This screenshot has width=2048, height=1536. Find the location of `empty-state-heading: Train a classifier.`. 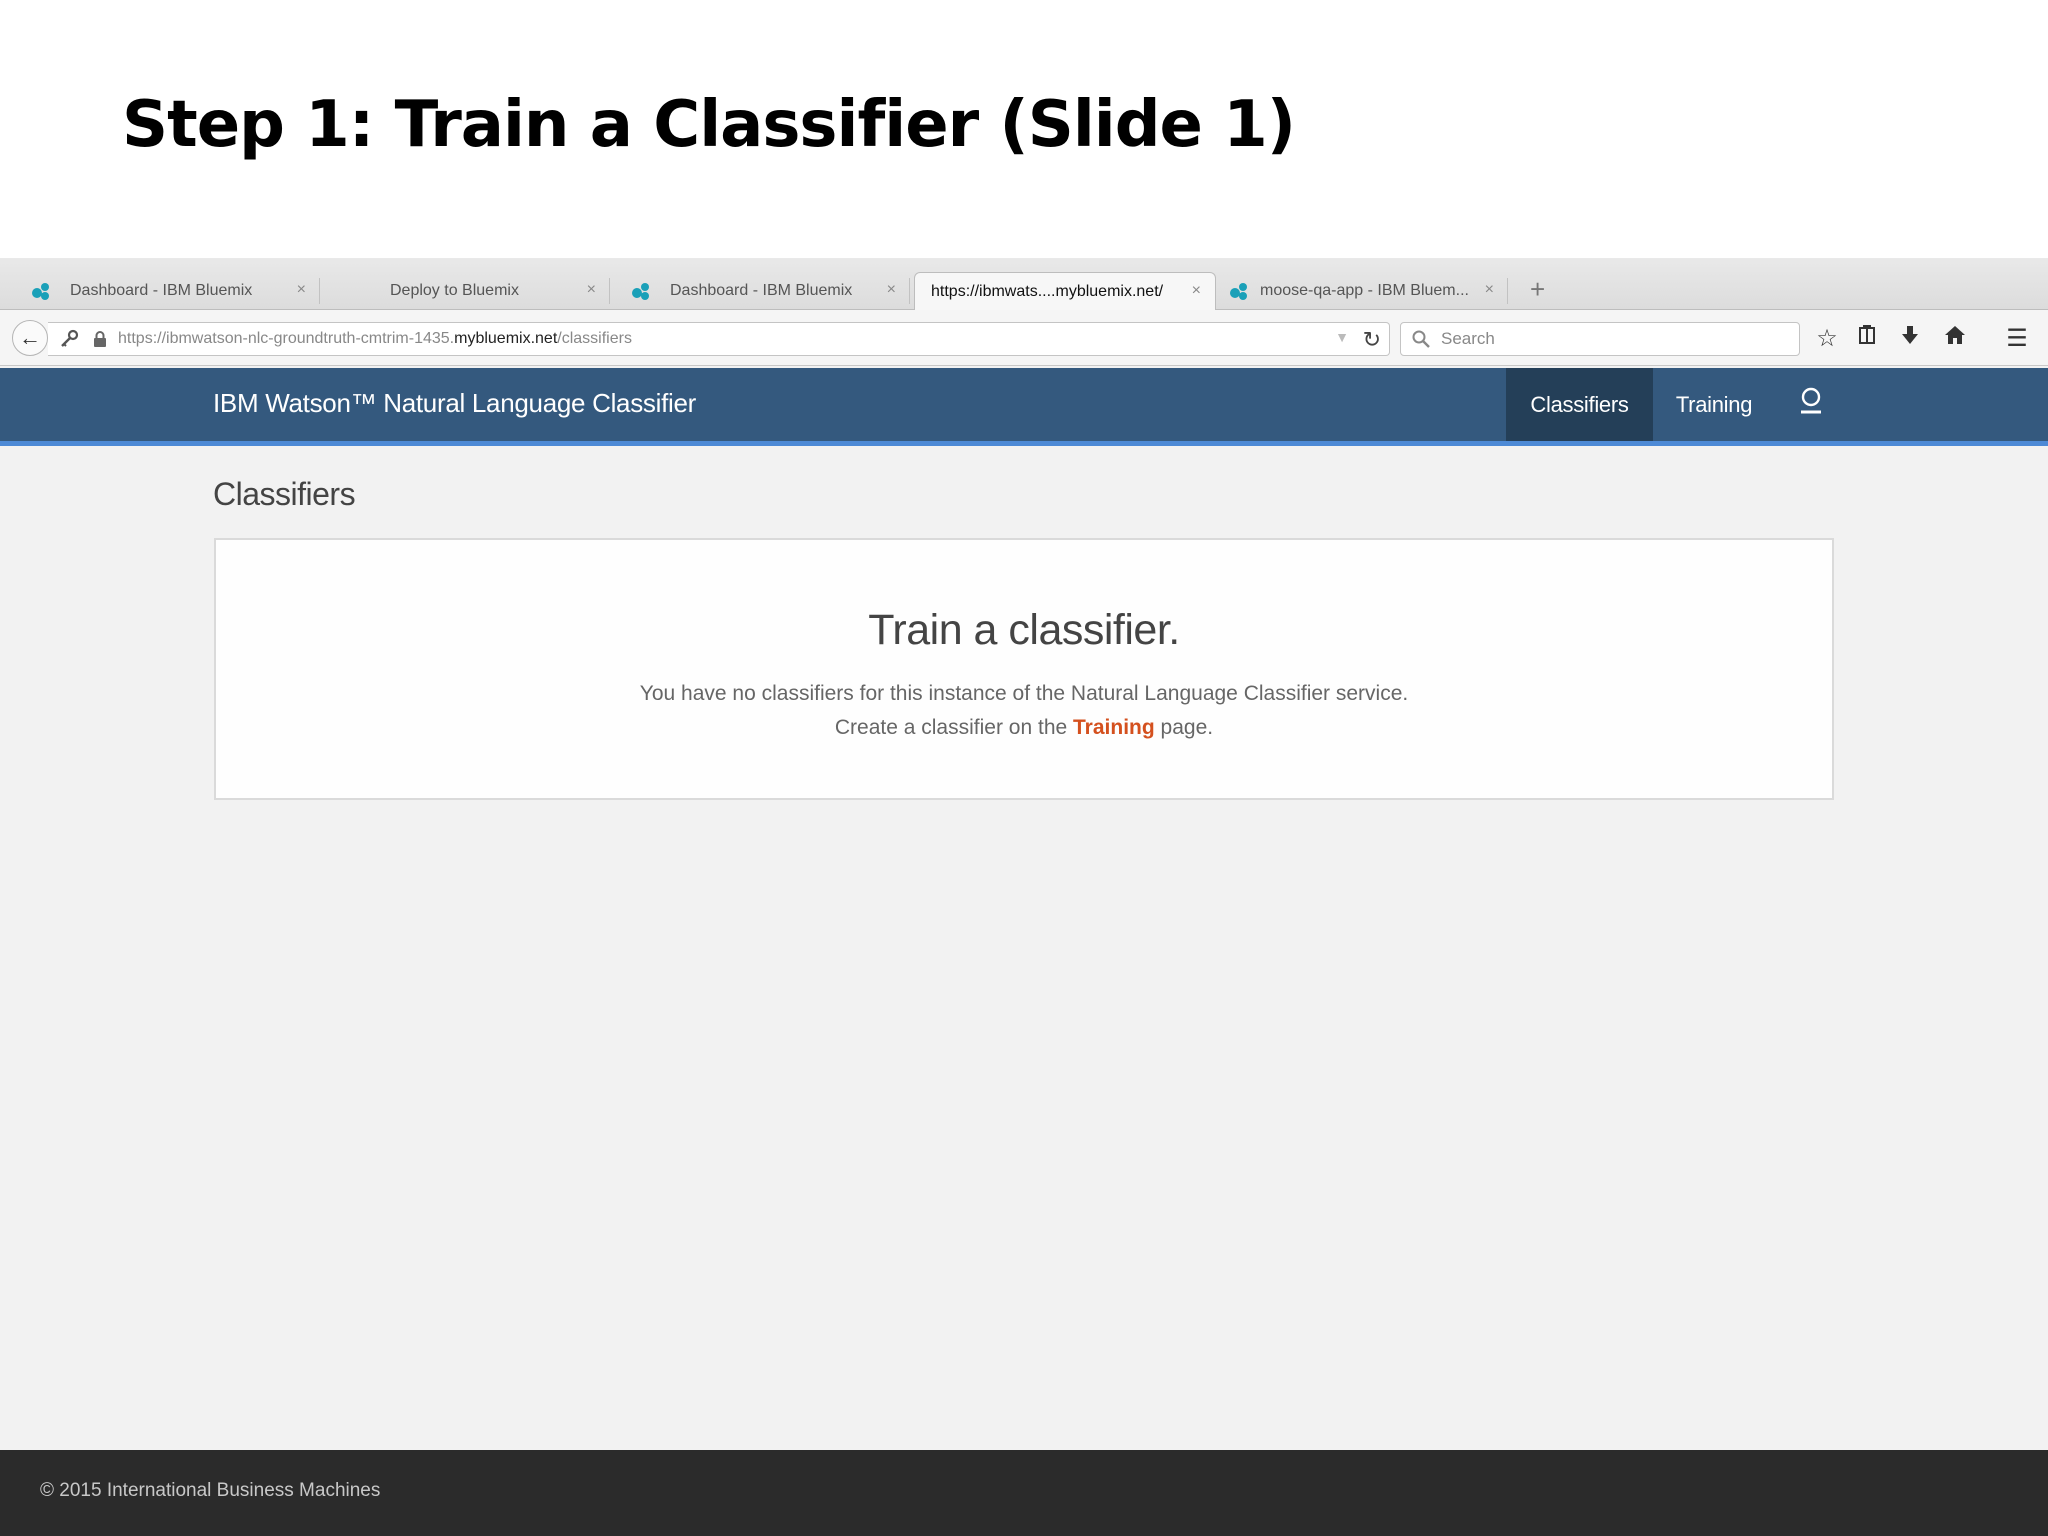

empty-state-heading: Train a classifier. is located at coordinates (1024, 630).